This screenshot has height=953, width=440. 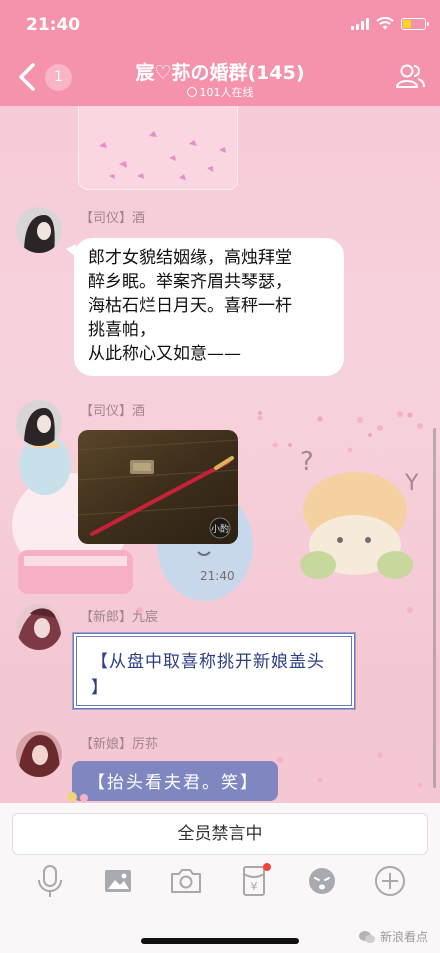 What do you see at coordinates (322, 881) in the screenshot?
I see `emoji-icon` at bounding box center [322, 881].